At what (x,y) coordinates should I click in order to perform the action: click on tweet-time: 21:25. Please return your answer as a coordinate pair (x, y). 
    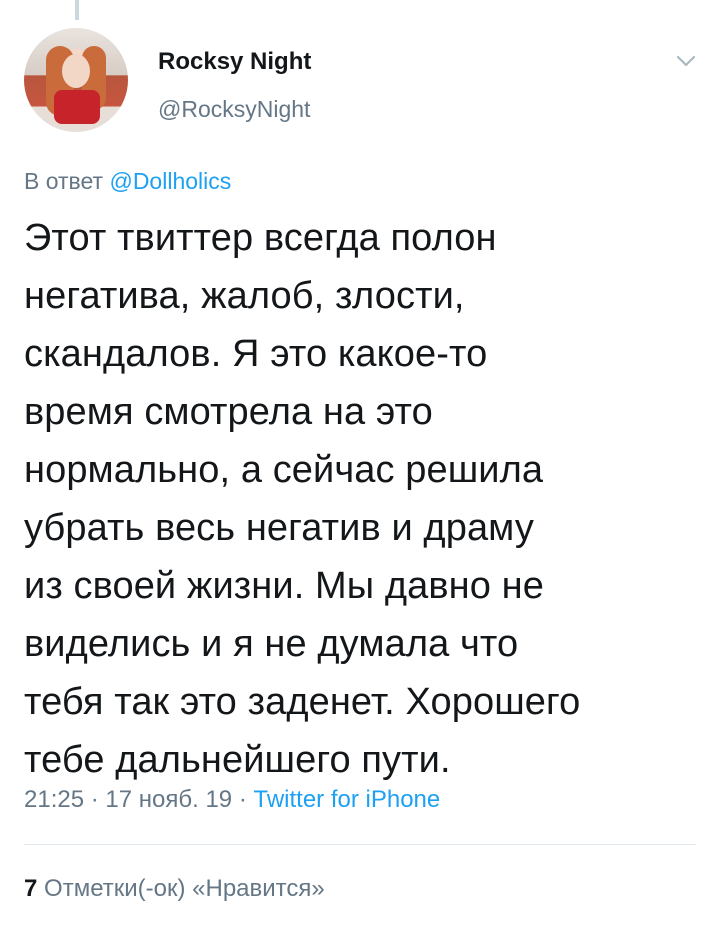
    Looking at the image, I should click on (54, 799).